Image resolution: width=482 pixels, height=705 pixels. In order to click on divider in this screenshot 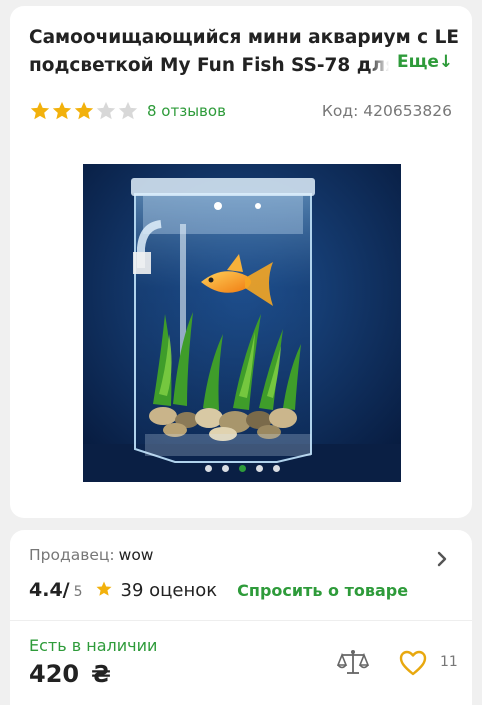, I will do `click(241, 620)`.